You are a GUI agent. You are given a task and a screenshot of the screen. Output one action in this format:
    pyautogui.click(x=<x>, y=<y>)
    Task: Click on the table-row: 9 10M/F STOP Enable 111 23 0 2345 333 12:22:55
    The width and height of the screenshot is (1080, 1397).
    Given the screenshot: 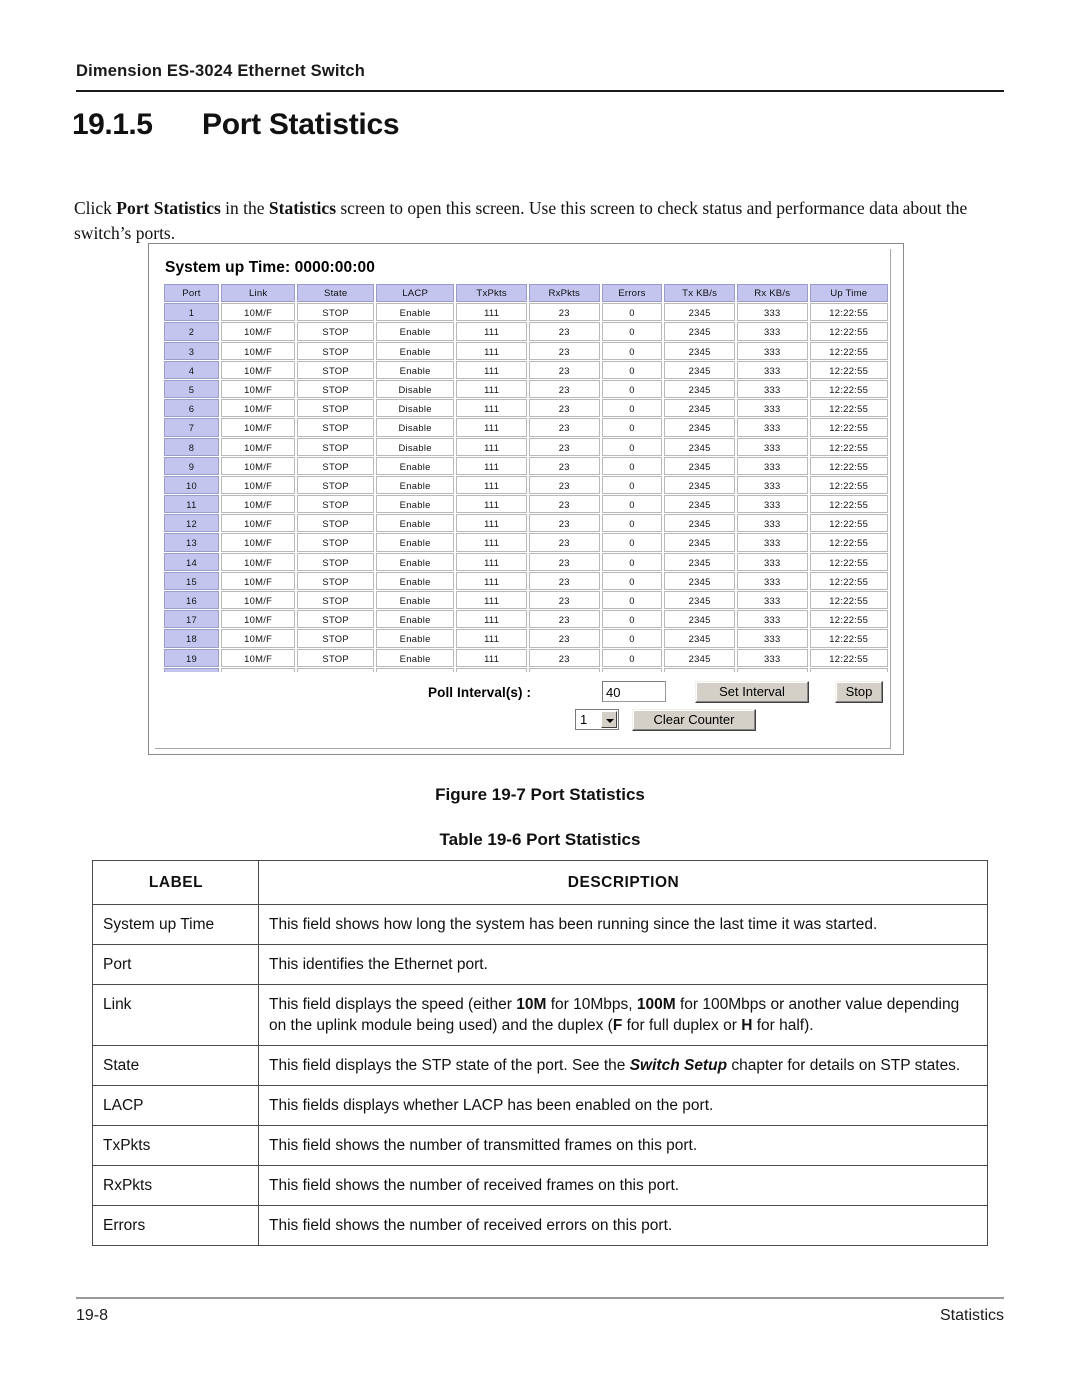 What is the action you would take?
    pyautogui.click(x=526, y=466)
    